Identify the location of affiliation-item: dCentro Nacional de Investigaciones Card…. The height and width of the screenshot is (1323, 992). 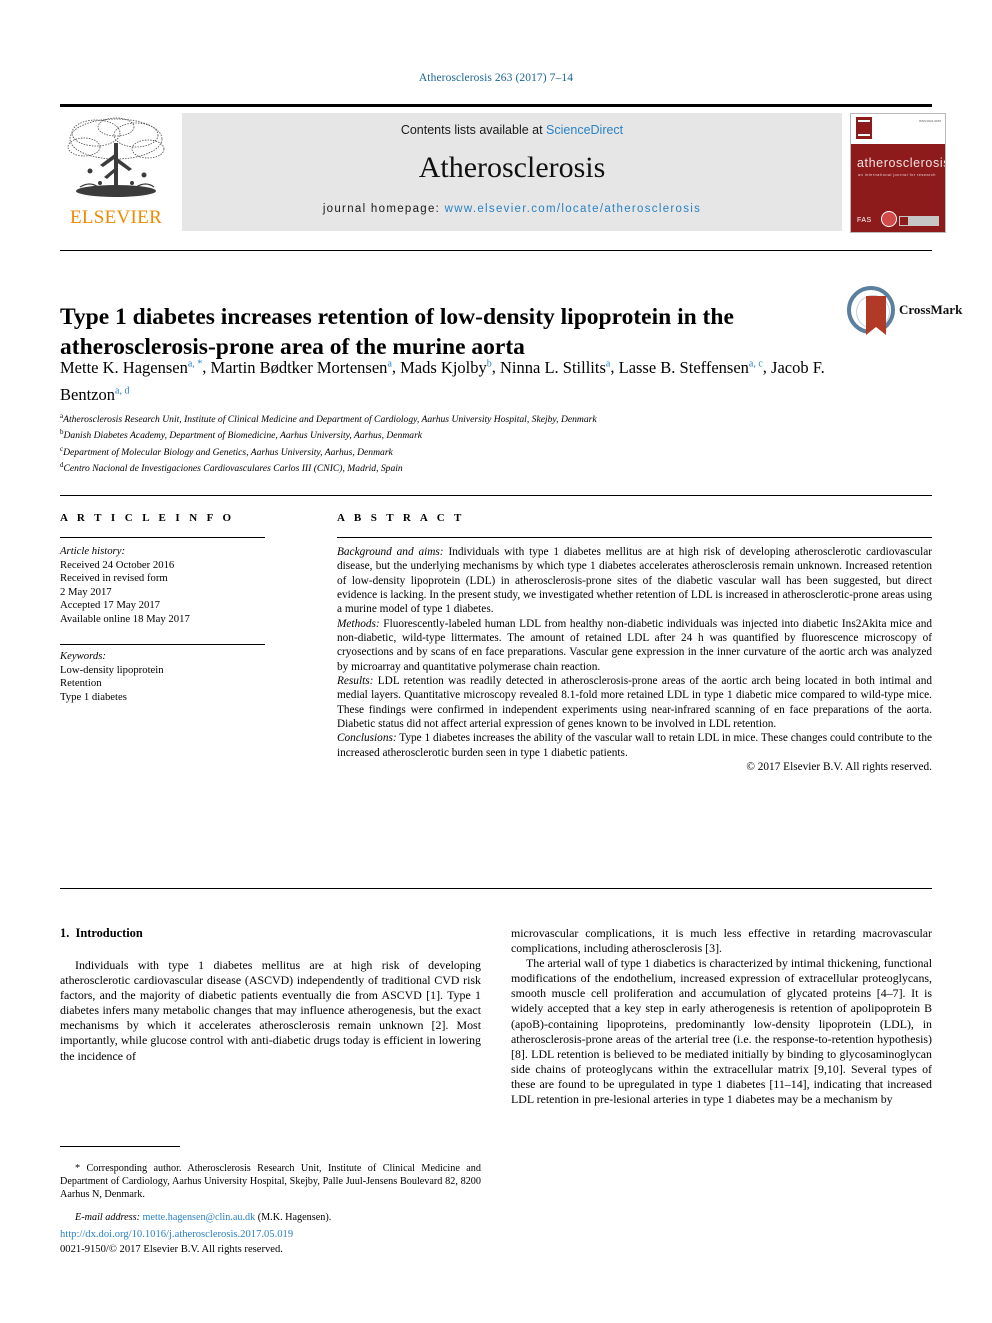
(470, 467).